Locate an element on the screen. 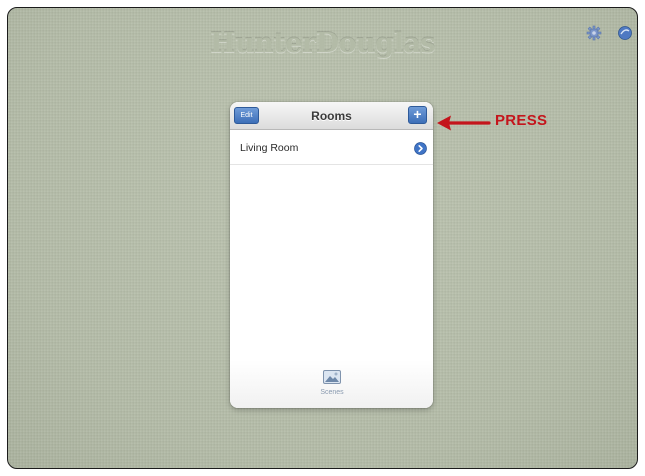 The image size is (645, 476). panel-title: Rooms is located at coordinates (331, 116).